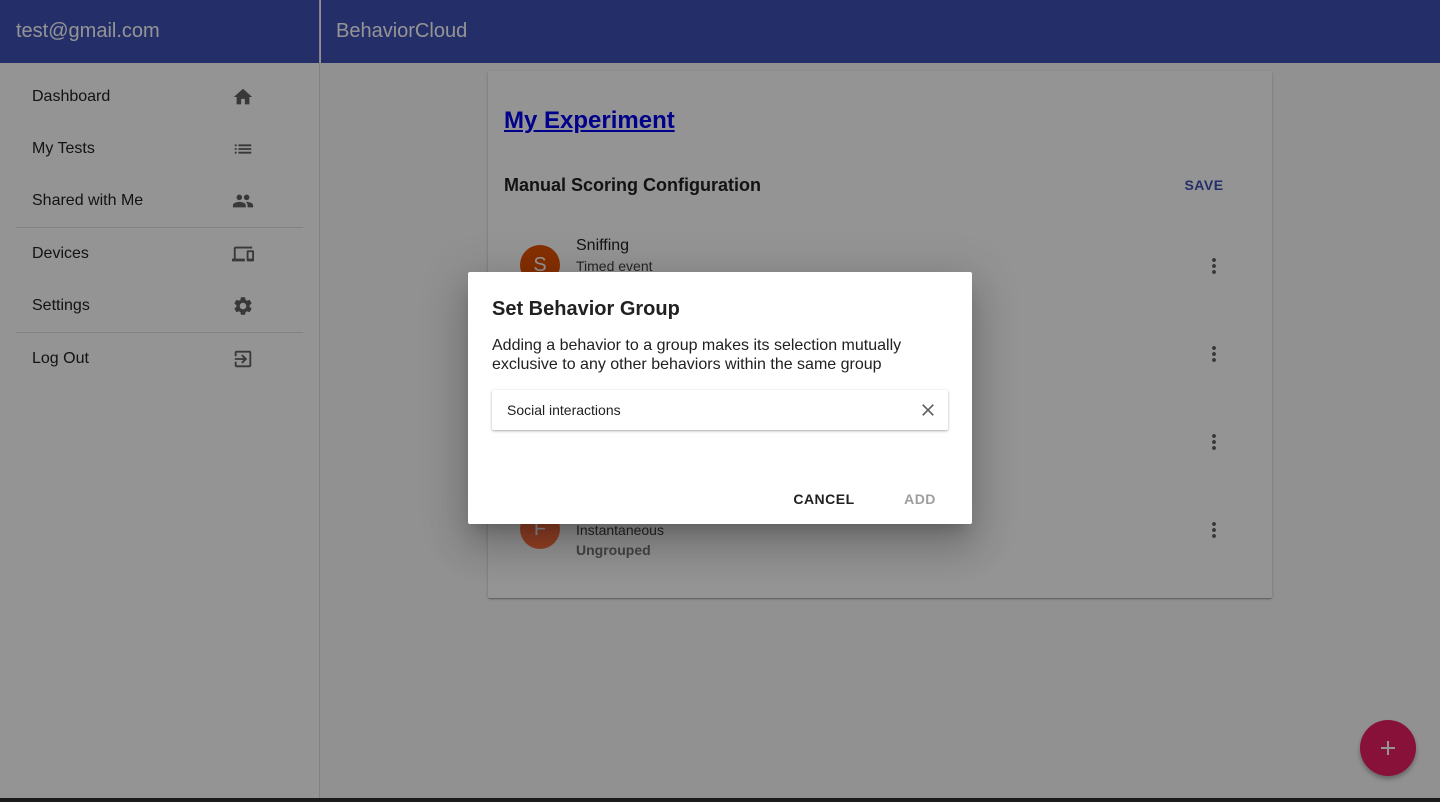 The height and width of the screenshot is (802, 1440). What do you see at coordinates (824, 499) in the screenshot?
I see `cancel-button: CANCEL` at bounding box center [824, 499].